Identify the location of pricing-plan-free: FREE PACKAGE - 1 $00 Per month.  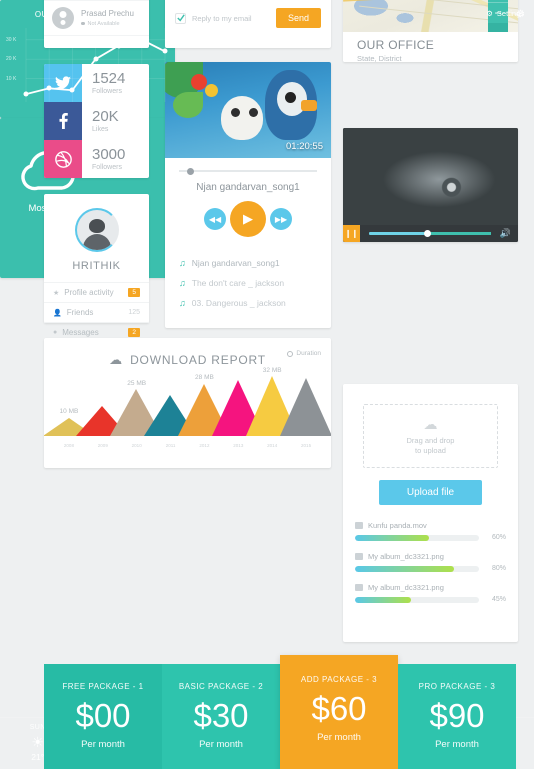
(103, 716).